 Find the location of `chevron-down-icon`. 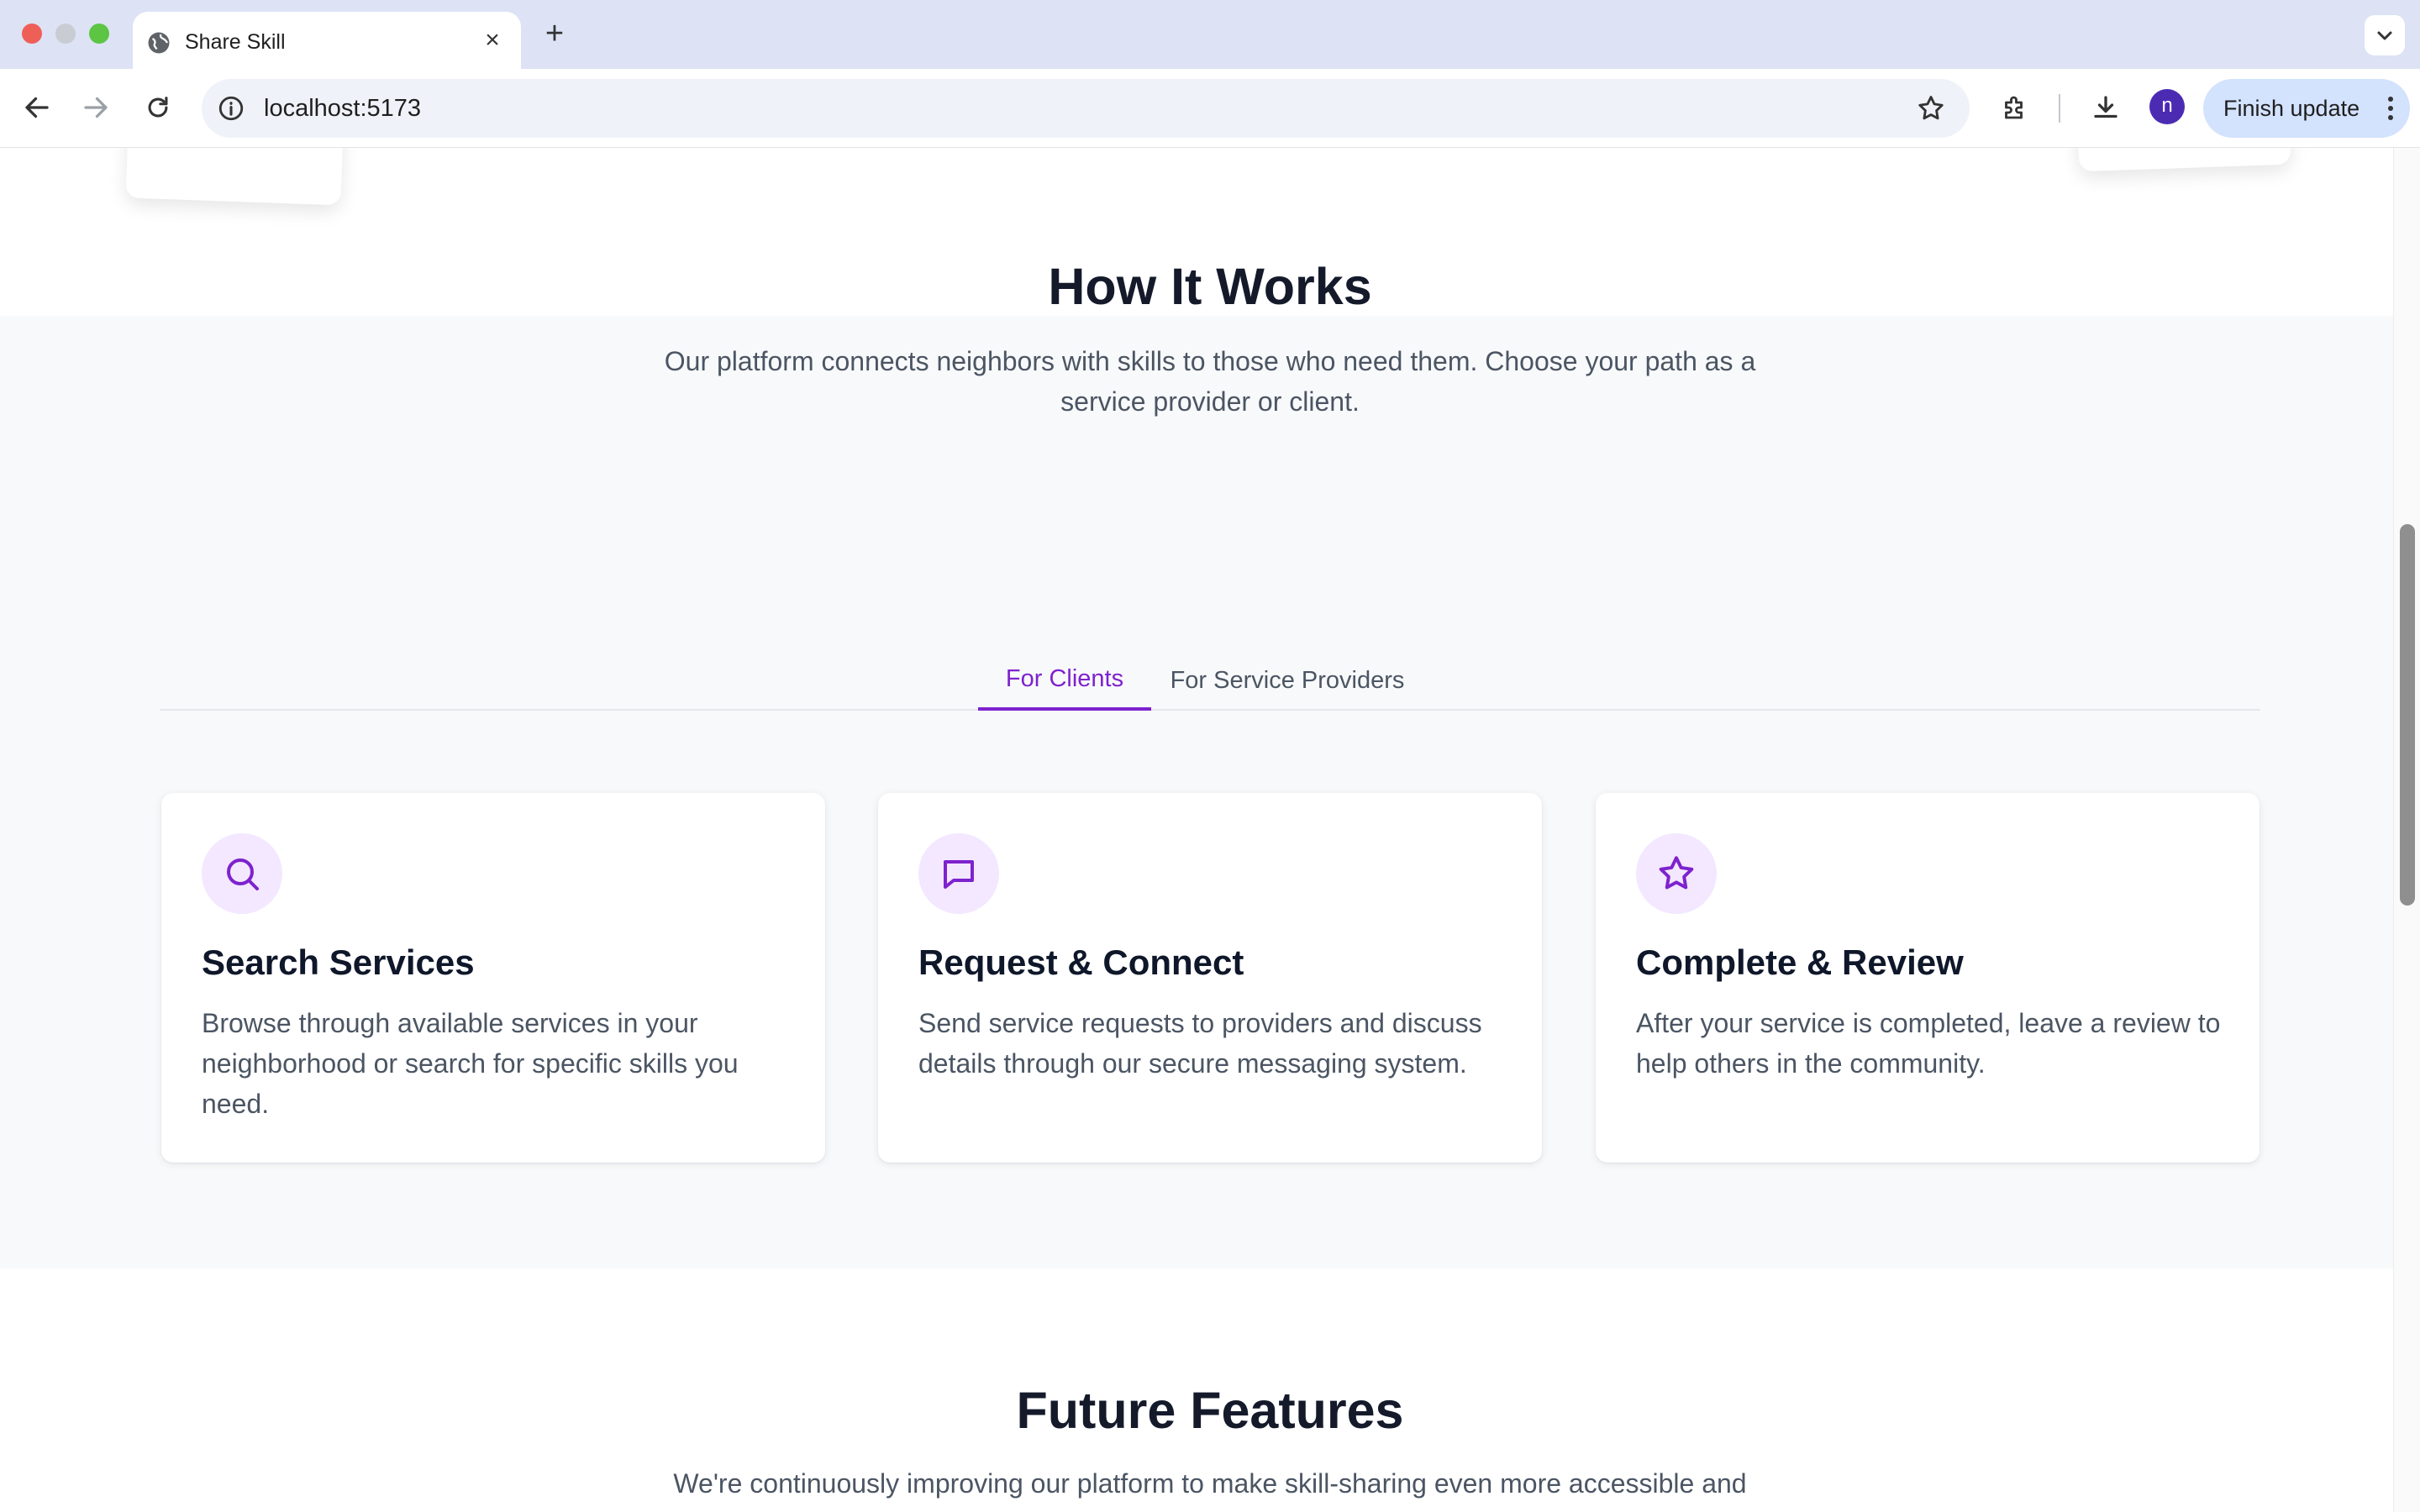

chevron-down-icon is located at coordinates (2385, 35).